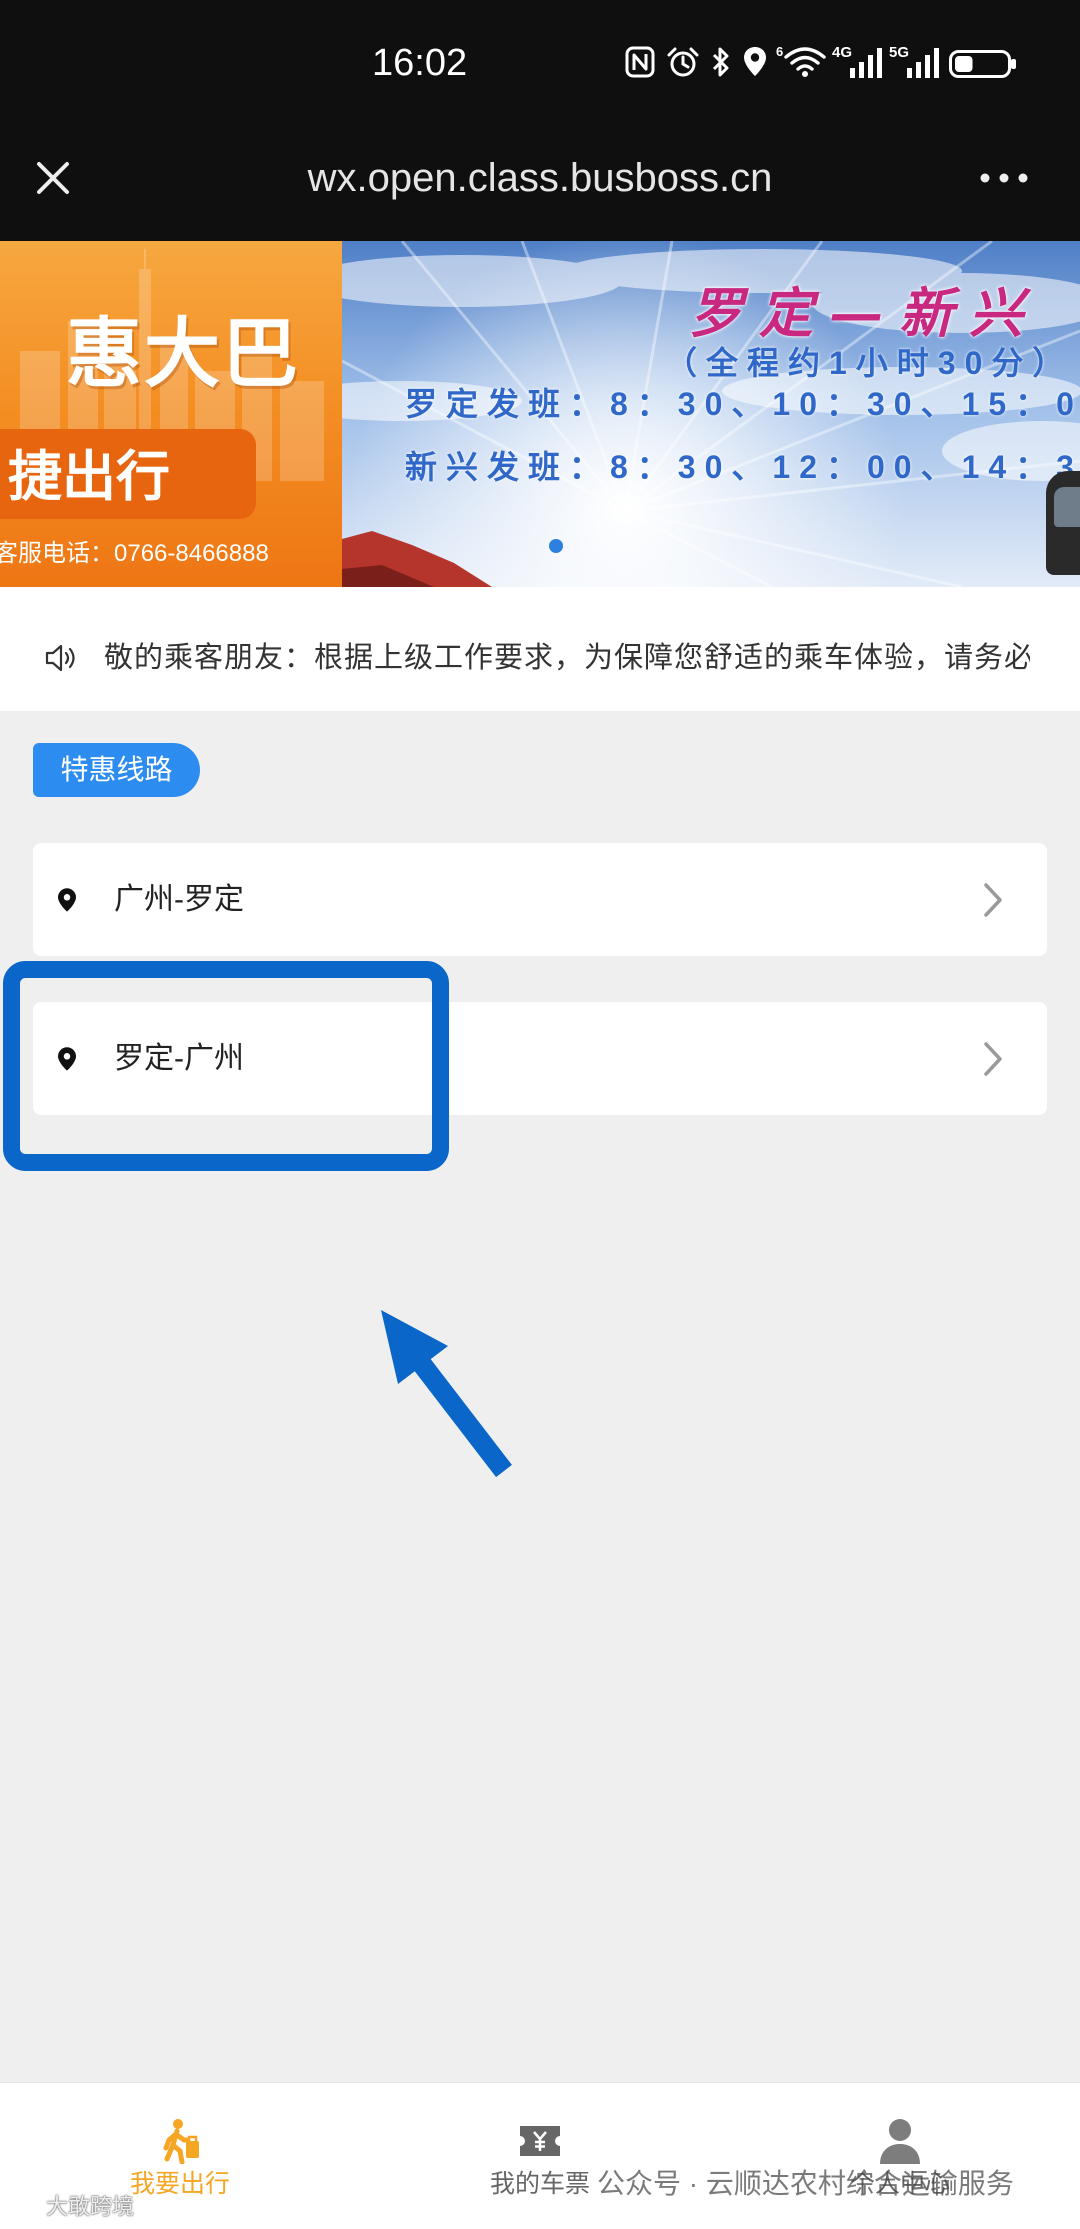 This screenshot has width=1080, height=2229. I want to click on wifi-badge: 6, so click(780, 51).